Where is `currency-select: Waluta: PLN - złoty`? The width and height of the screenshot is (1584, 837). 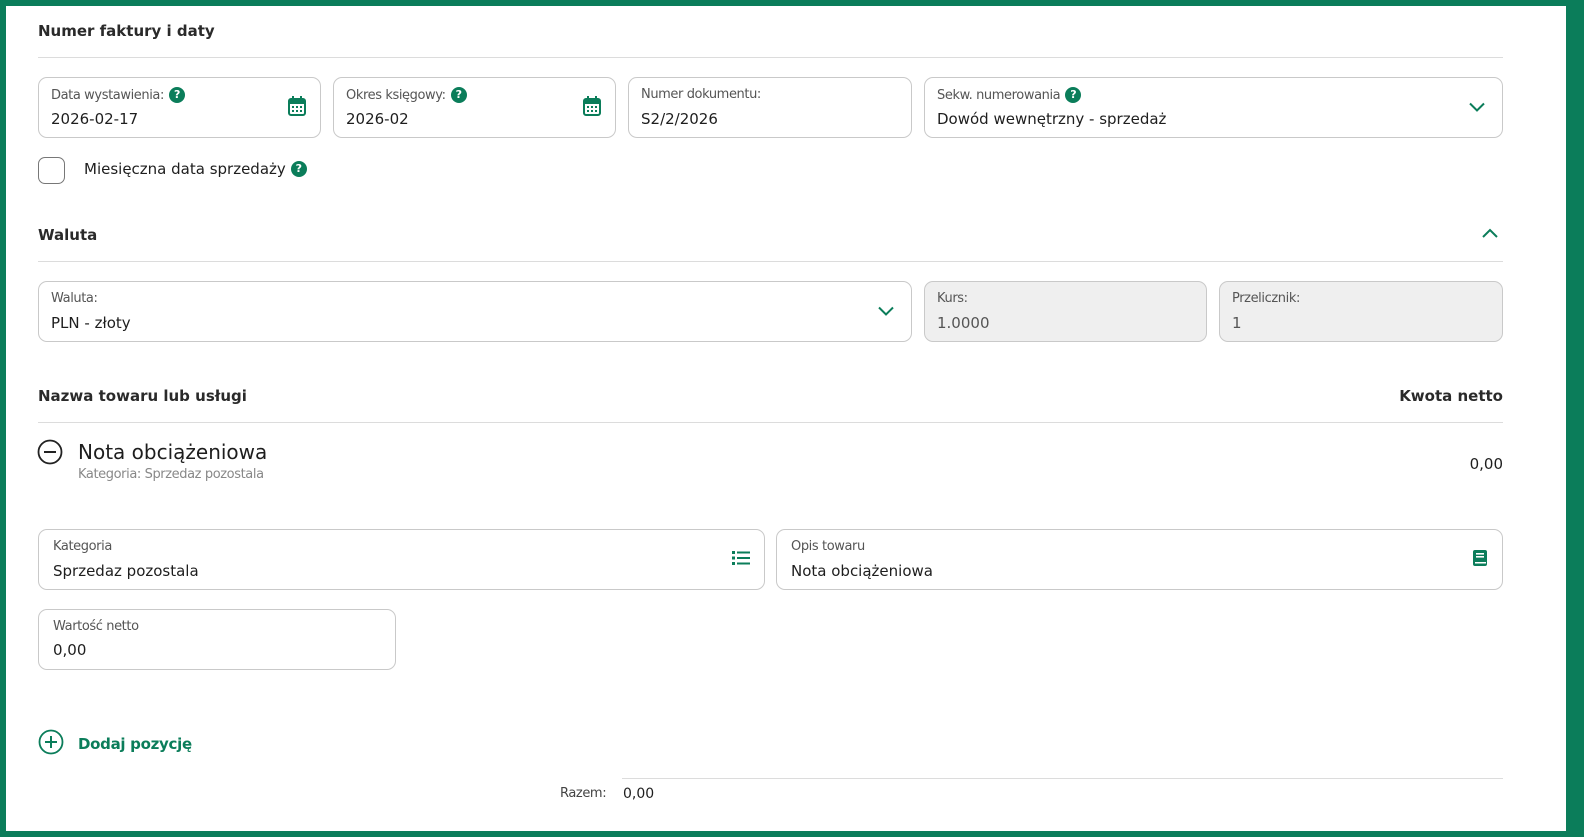
currency-select: Waluta: PLN - złoty is located at coordinates (475, 311).